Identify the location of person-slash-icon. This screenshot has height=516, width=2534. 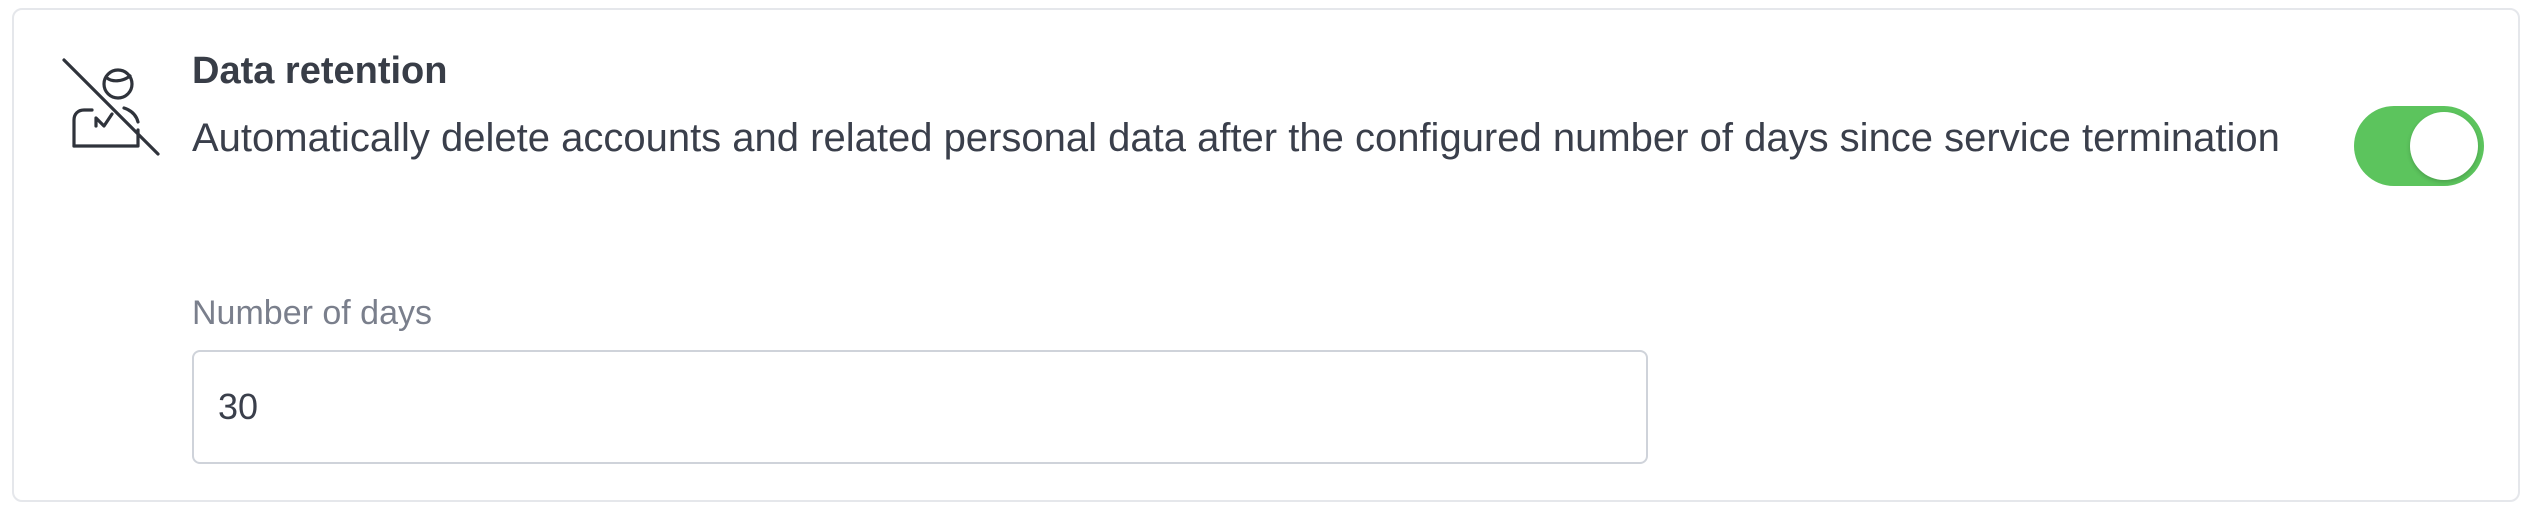
(111, 107).